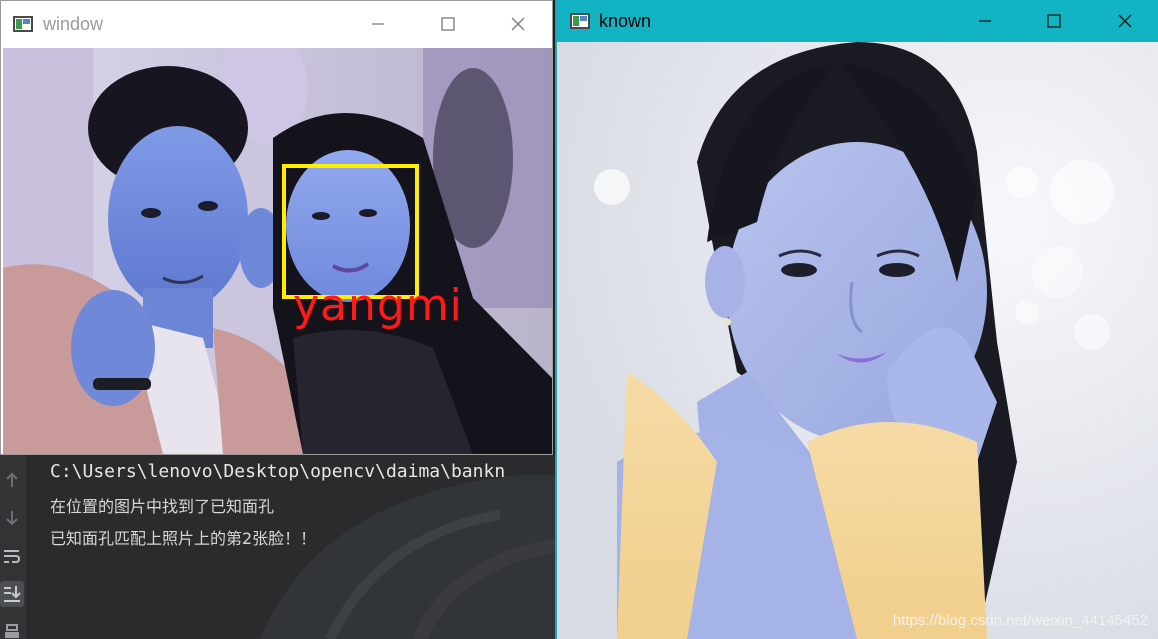  I want to click on arrow-down-icon, so click(12, 518).